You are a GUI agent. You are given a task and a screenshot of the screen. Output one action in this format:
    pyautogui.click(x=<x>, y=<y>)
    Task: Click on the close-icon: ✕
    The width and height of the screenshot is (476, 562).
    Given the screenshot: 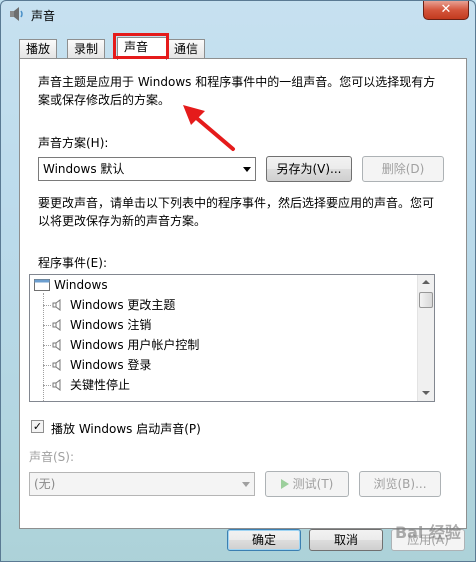 What is the action you would take?
    pyautogui.click(x=446, y=9)
    